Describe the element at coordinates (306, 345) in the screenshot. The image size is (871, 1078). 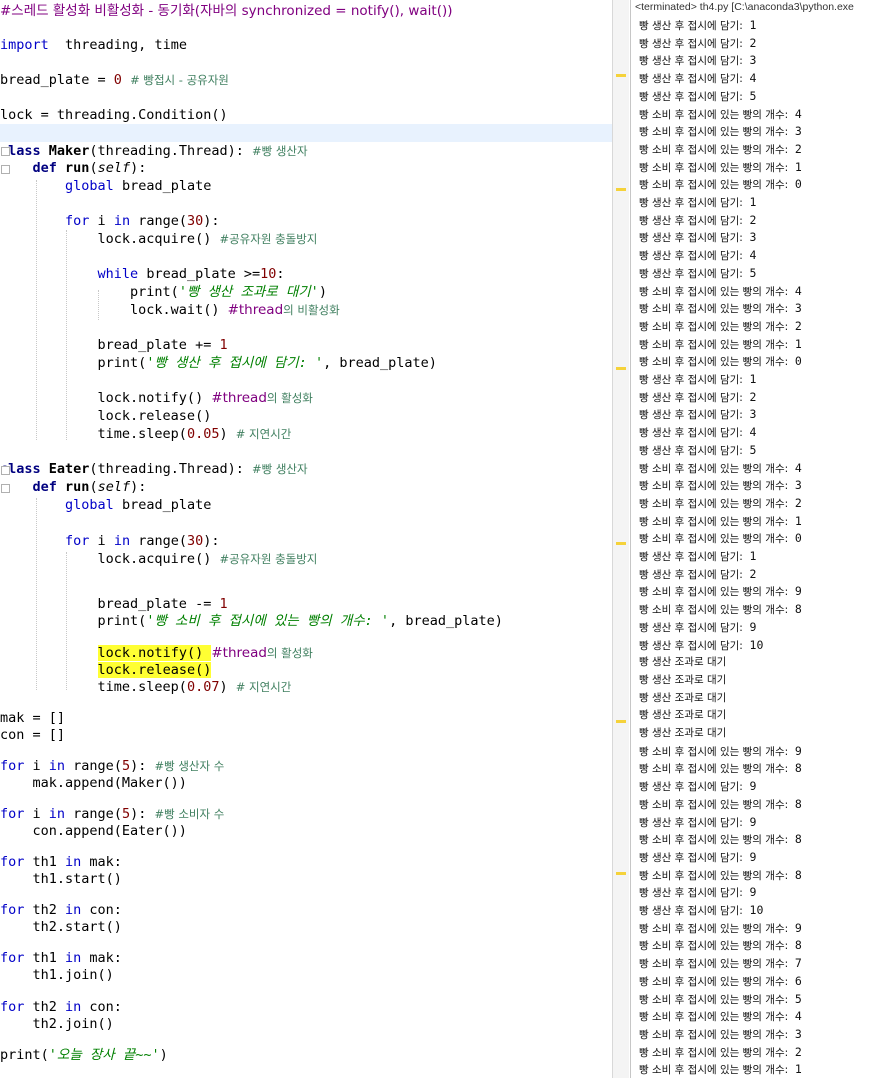
I see `code-line: bread_plate += 1` at that location.